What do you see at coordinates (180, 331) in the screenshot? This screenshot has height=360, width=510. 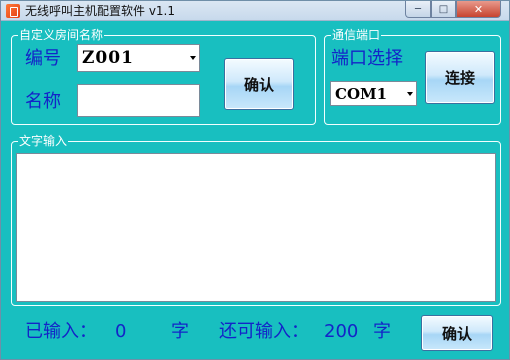 I see `entered-unit: 字` at bounding box center [180, 331].